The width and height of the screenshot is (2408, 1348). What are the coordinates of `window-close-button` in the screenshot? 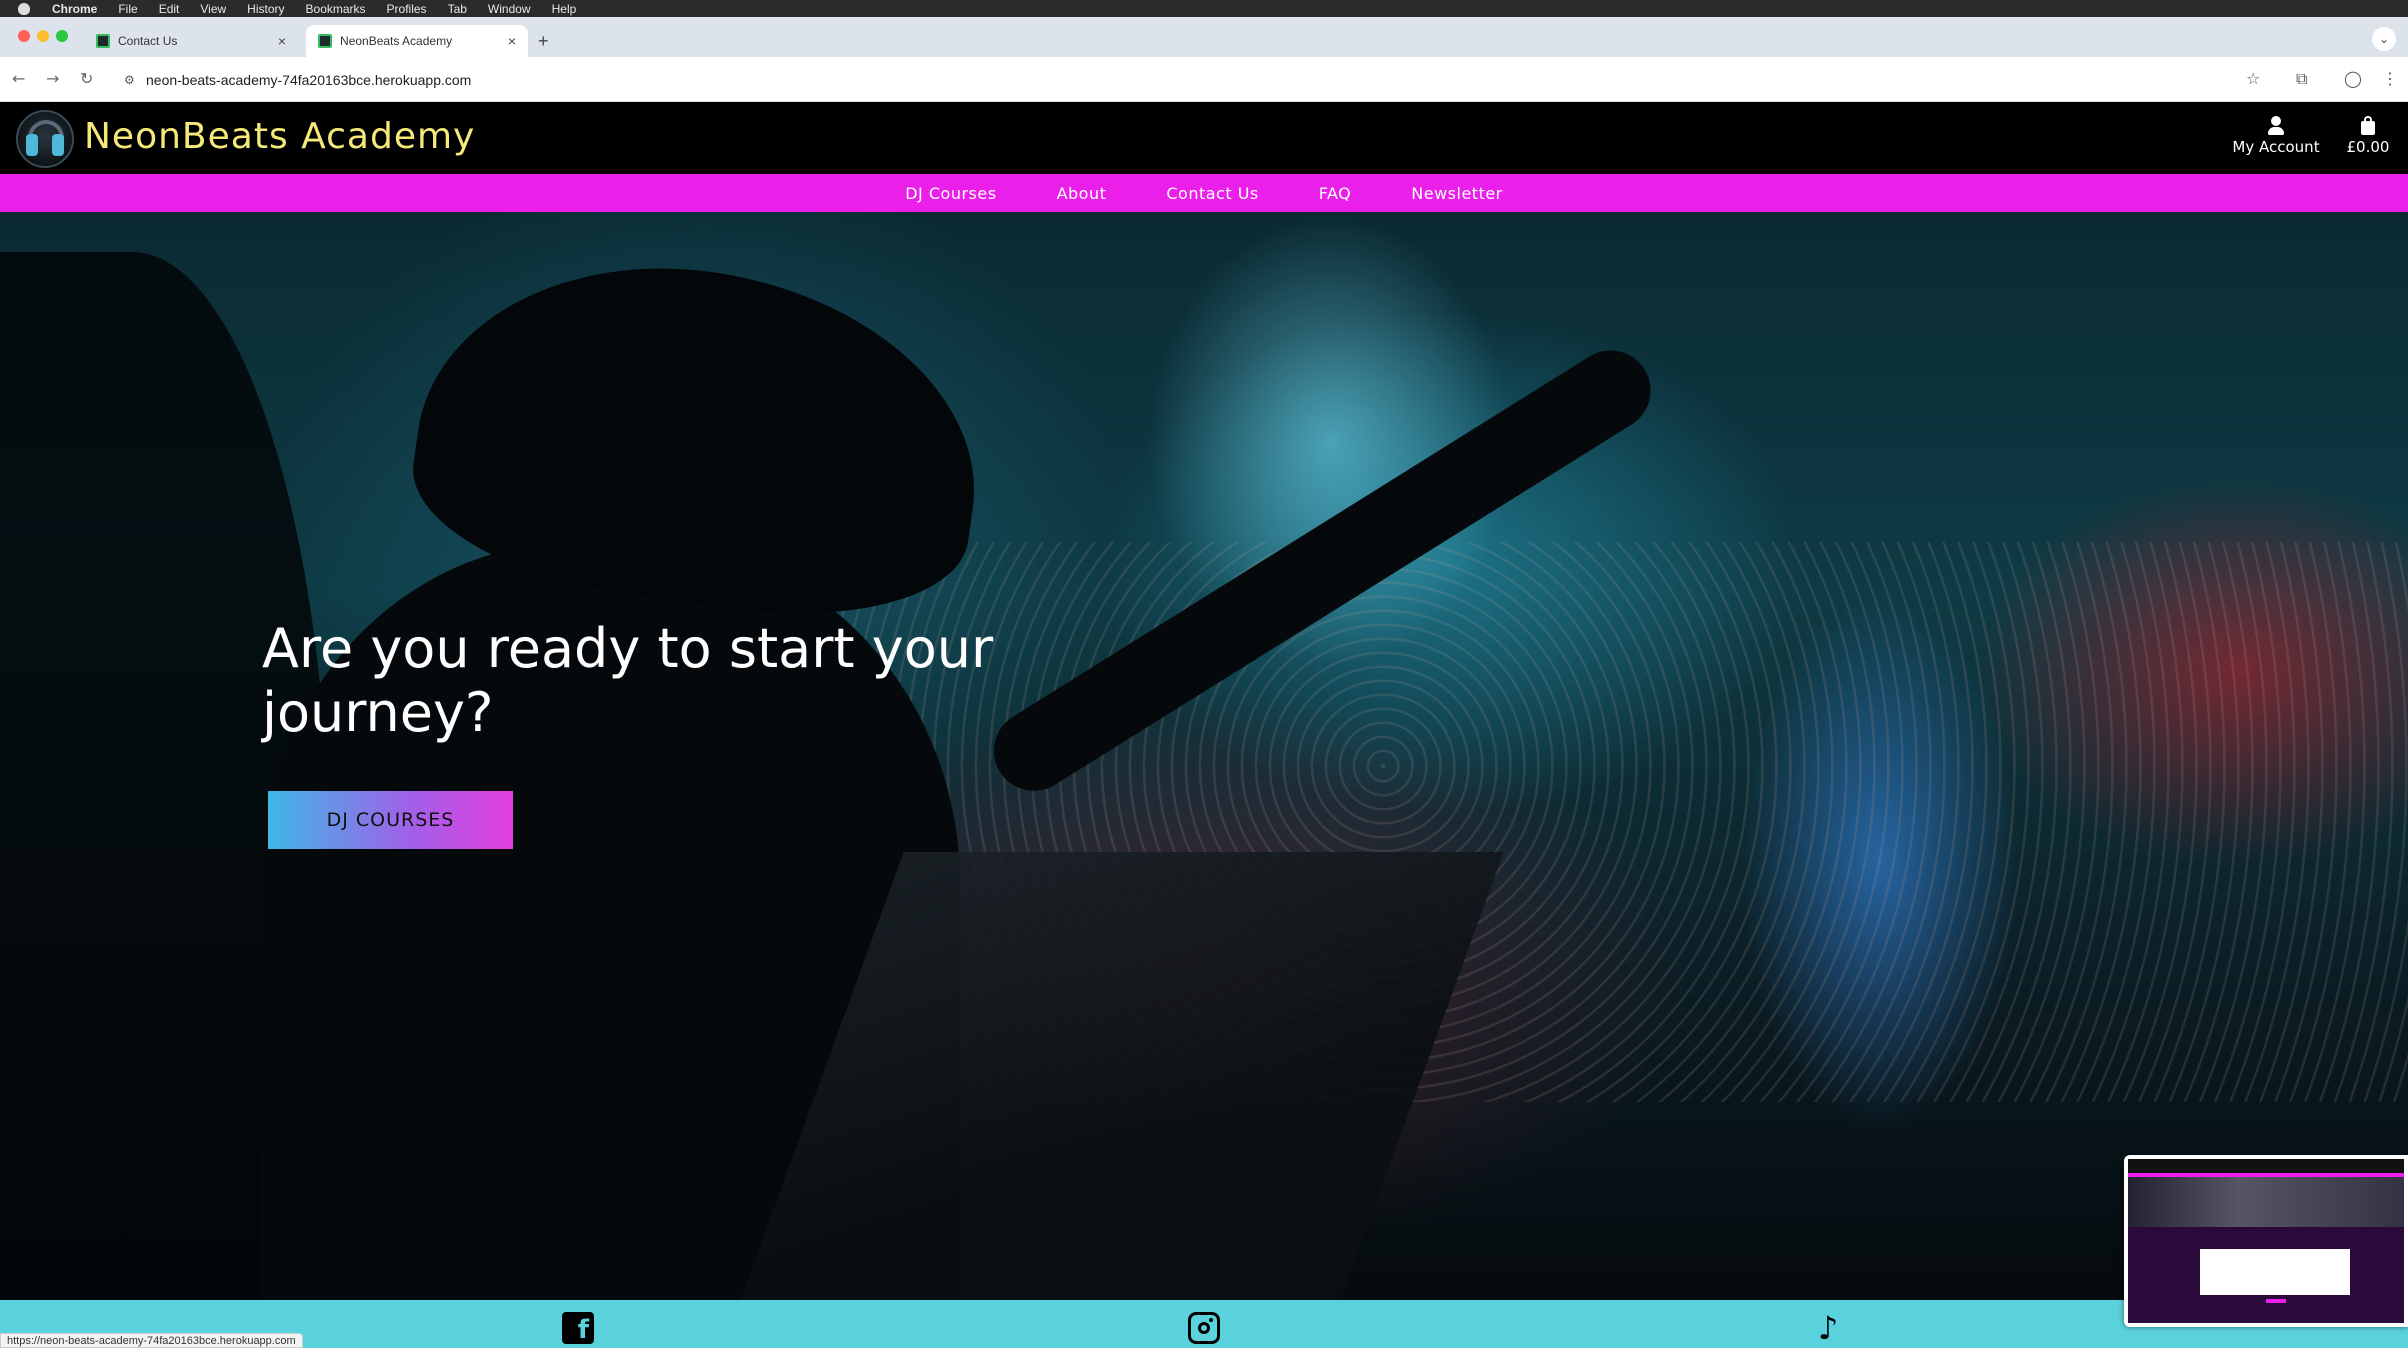 It's located at (24, 36).